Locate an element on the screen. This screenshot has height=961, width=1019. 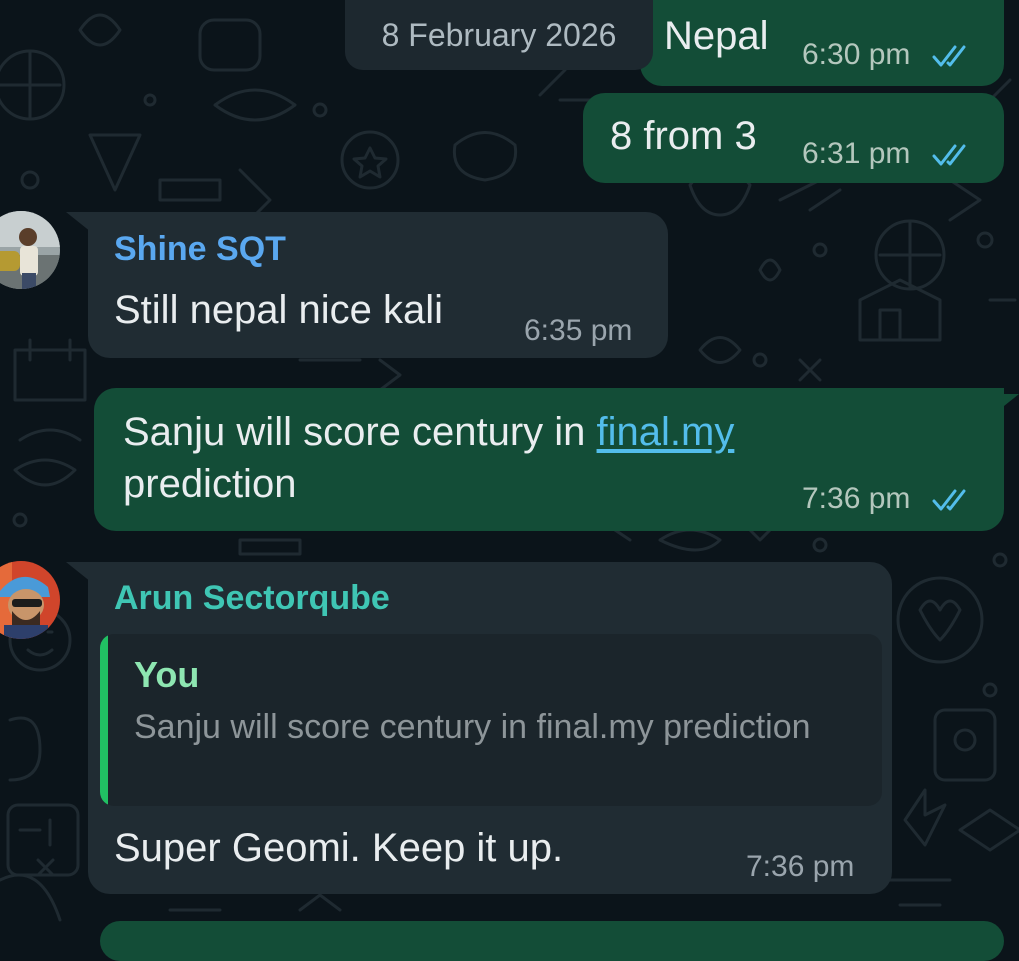
message-text: Still nepal nice kali is located at coordinates (279, 310).